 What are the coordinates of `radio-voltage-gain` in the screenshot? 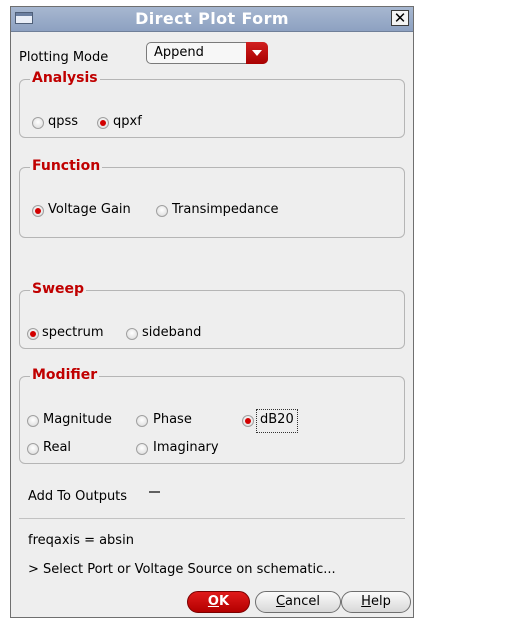 It's located at (38, 211).